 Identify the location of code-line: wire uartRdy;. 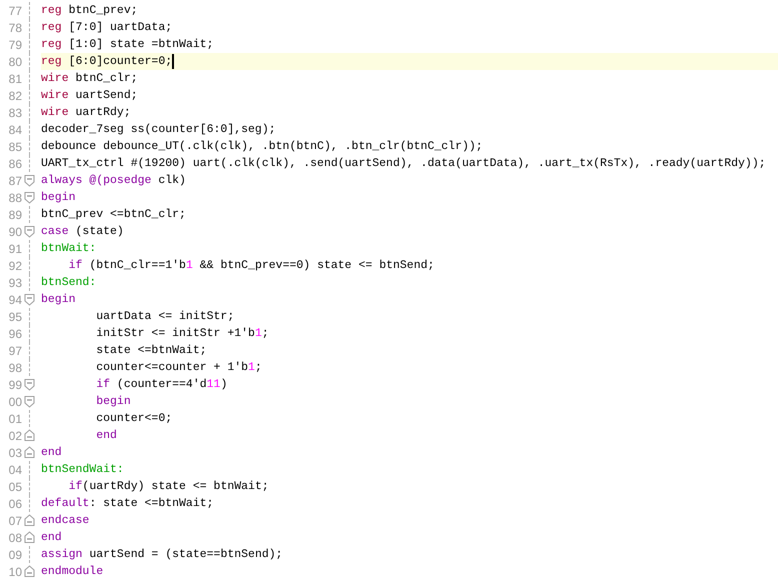
(86, 112).